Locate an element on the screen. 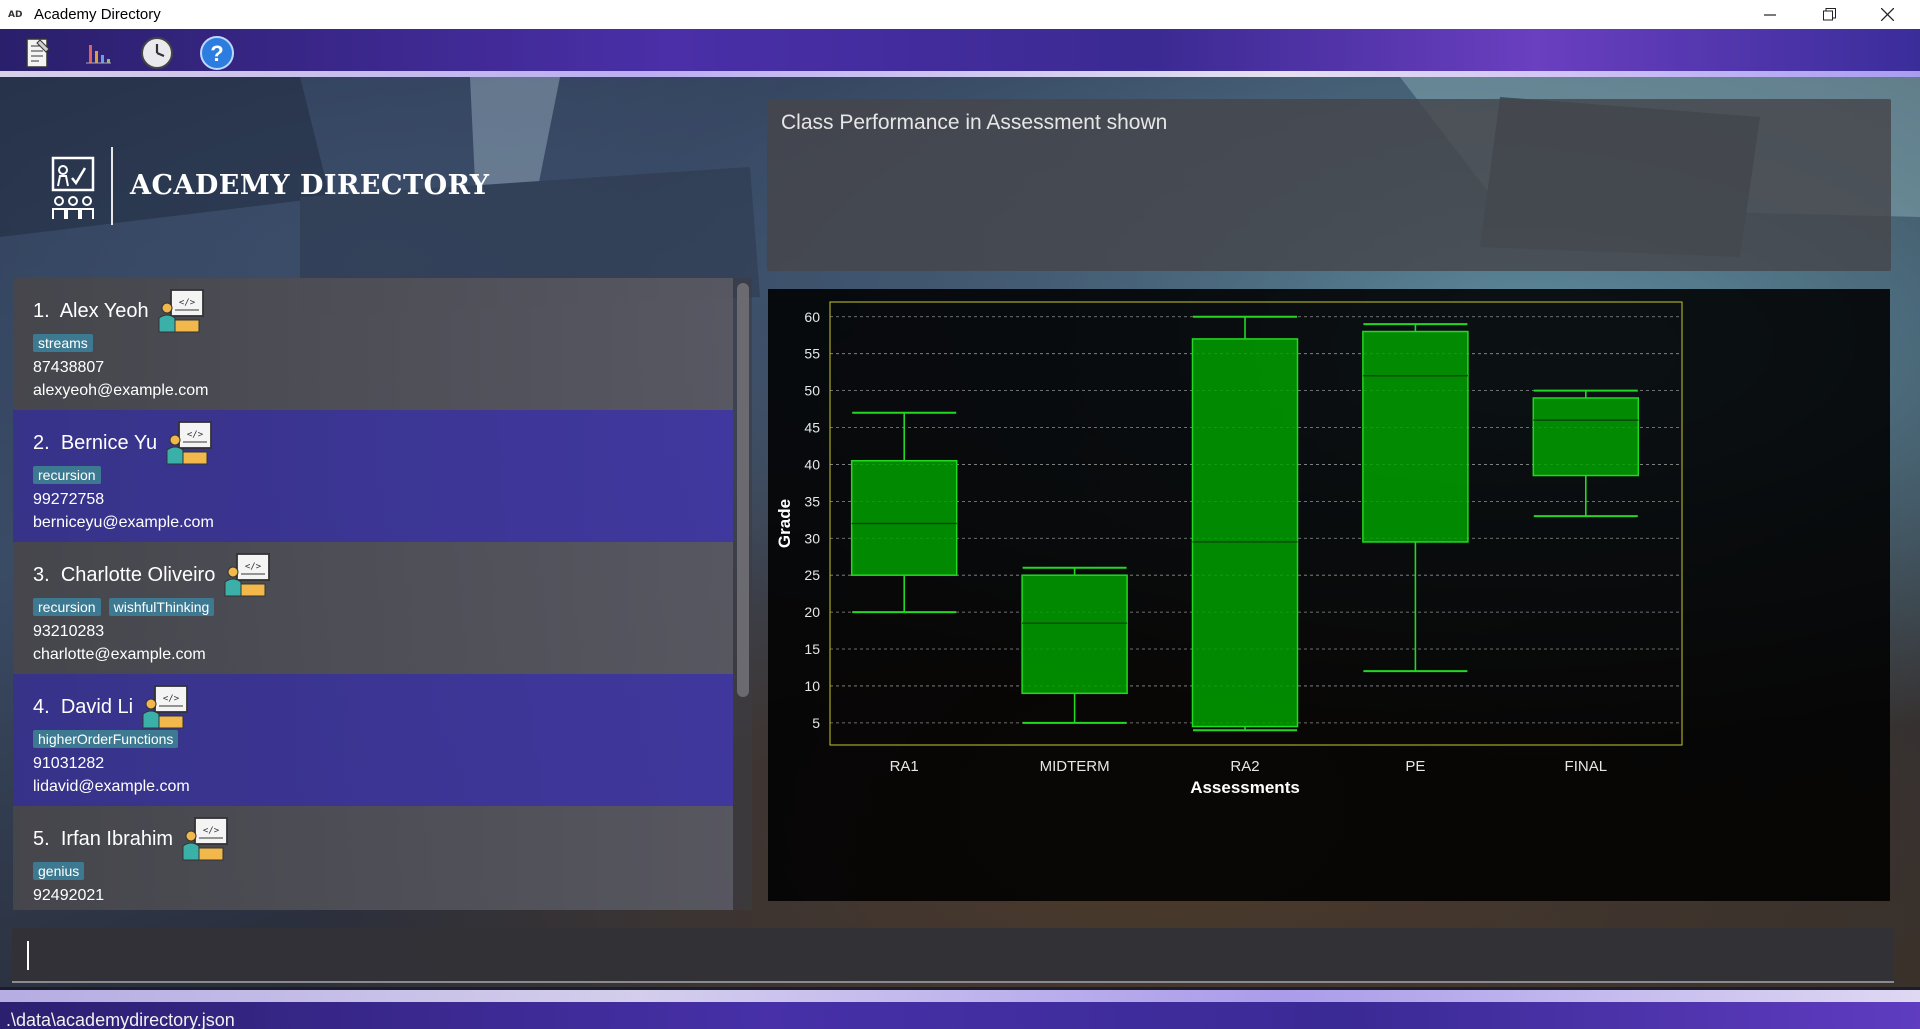  student-name: 5. Irfan Ibrahim is located at coordinates (103, 838).